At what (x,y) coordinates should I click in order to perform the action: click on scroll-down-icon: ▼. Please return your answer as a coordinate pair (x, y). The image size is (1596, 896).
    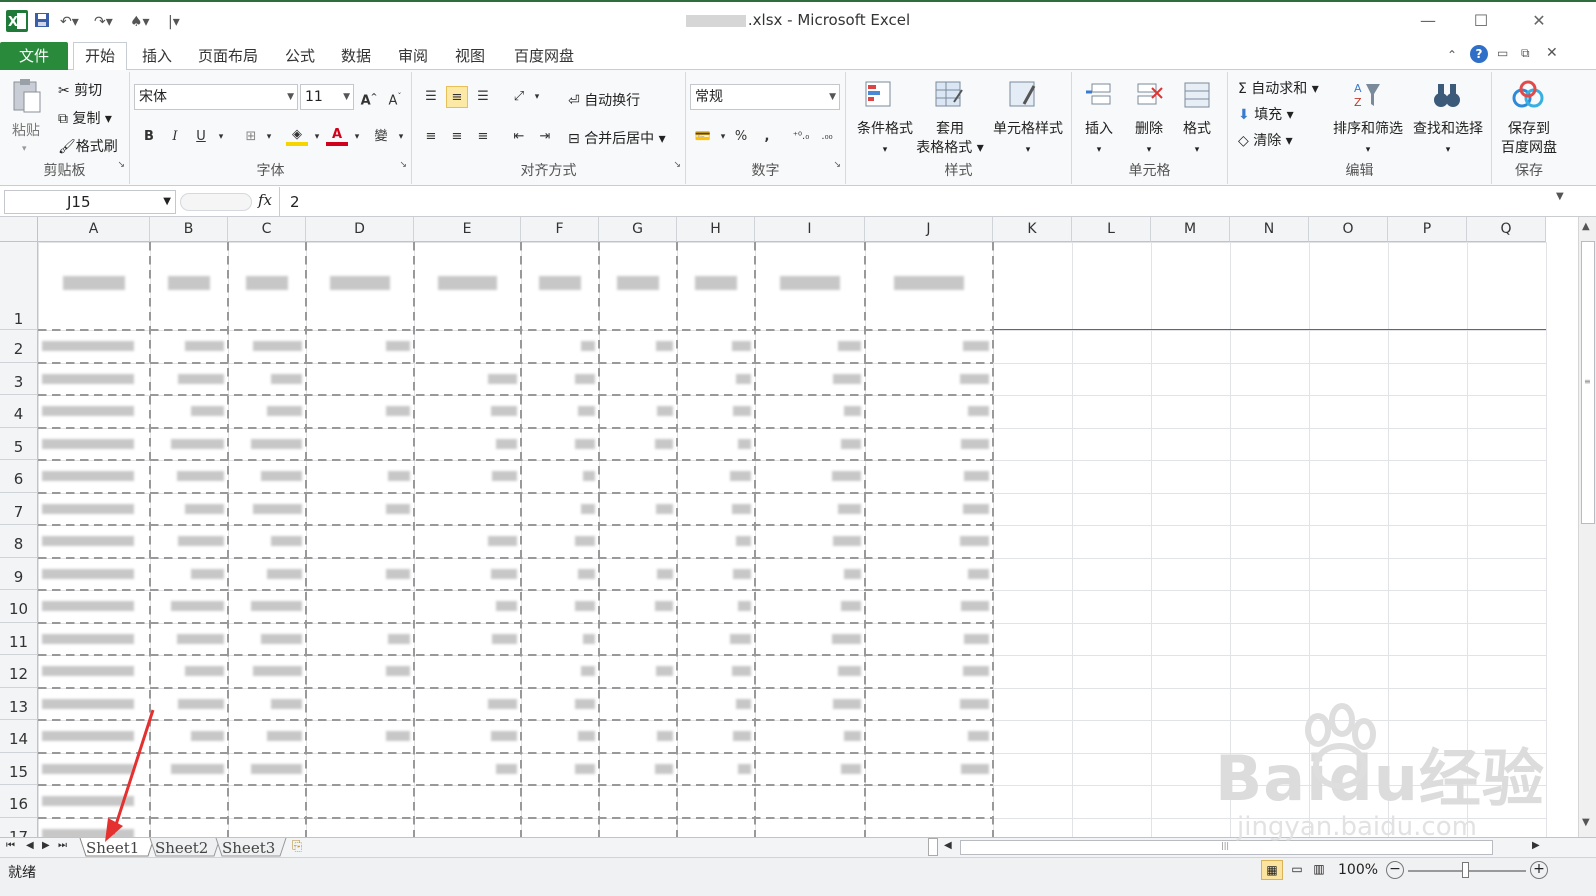
    Looking at the image, I should click on (1586, 822).